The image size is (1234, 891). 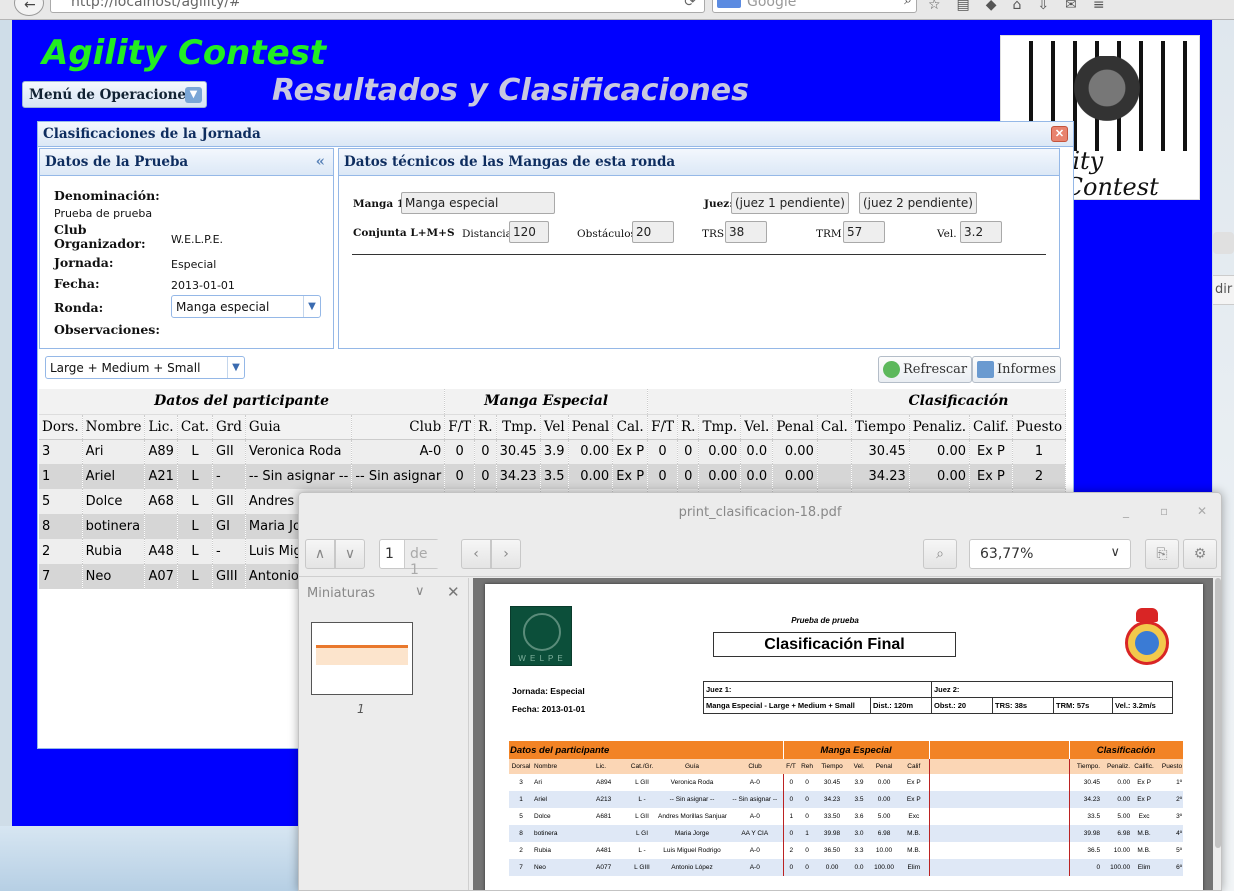 What do you see at coordinates (991, 427) in the screenshot?
I see `column-header: Calif.` at bounding box center [991, 427].